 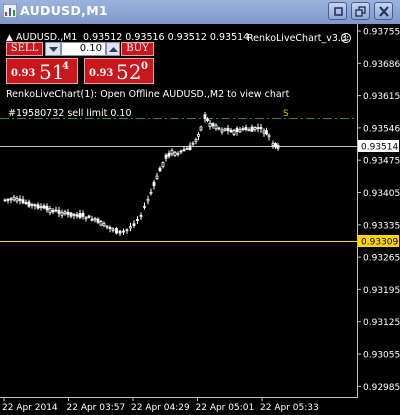 I want to click on current-price-label: 0.93514, so click(x=379, y=148).